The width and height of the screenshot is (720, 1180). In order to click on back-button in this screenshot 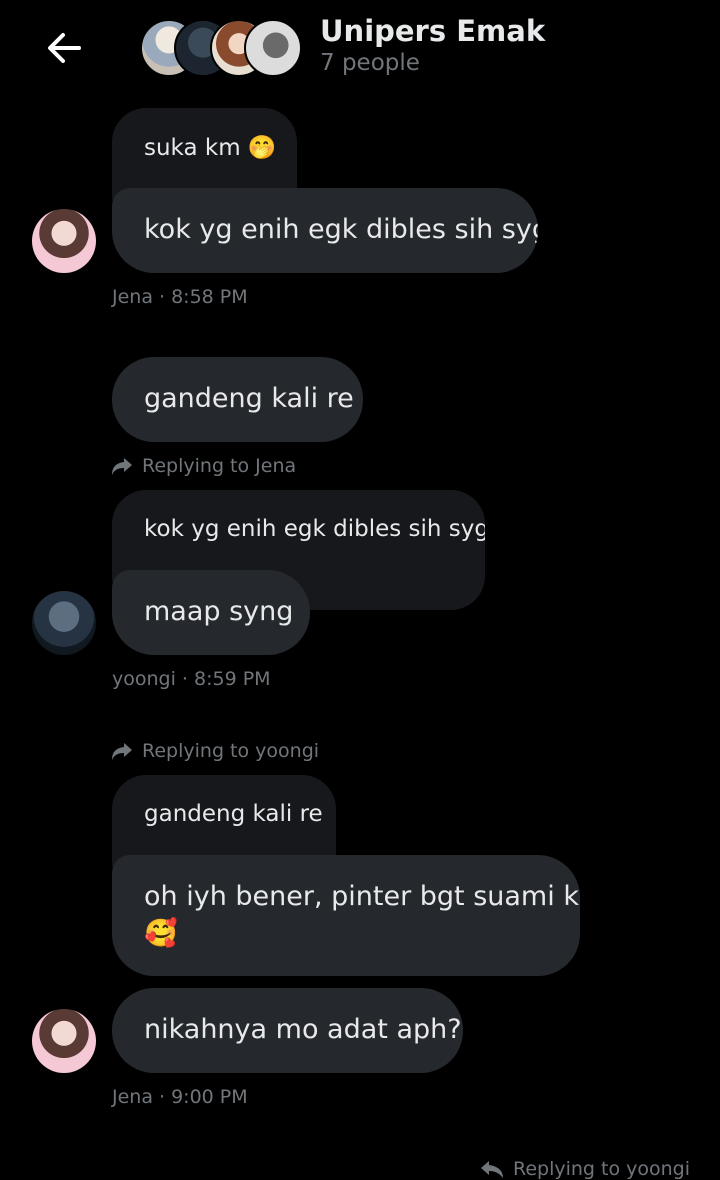, I will do `click(64, 48)`.